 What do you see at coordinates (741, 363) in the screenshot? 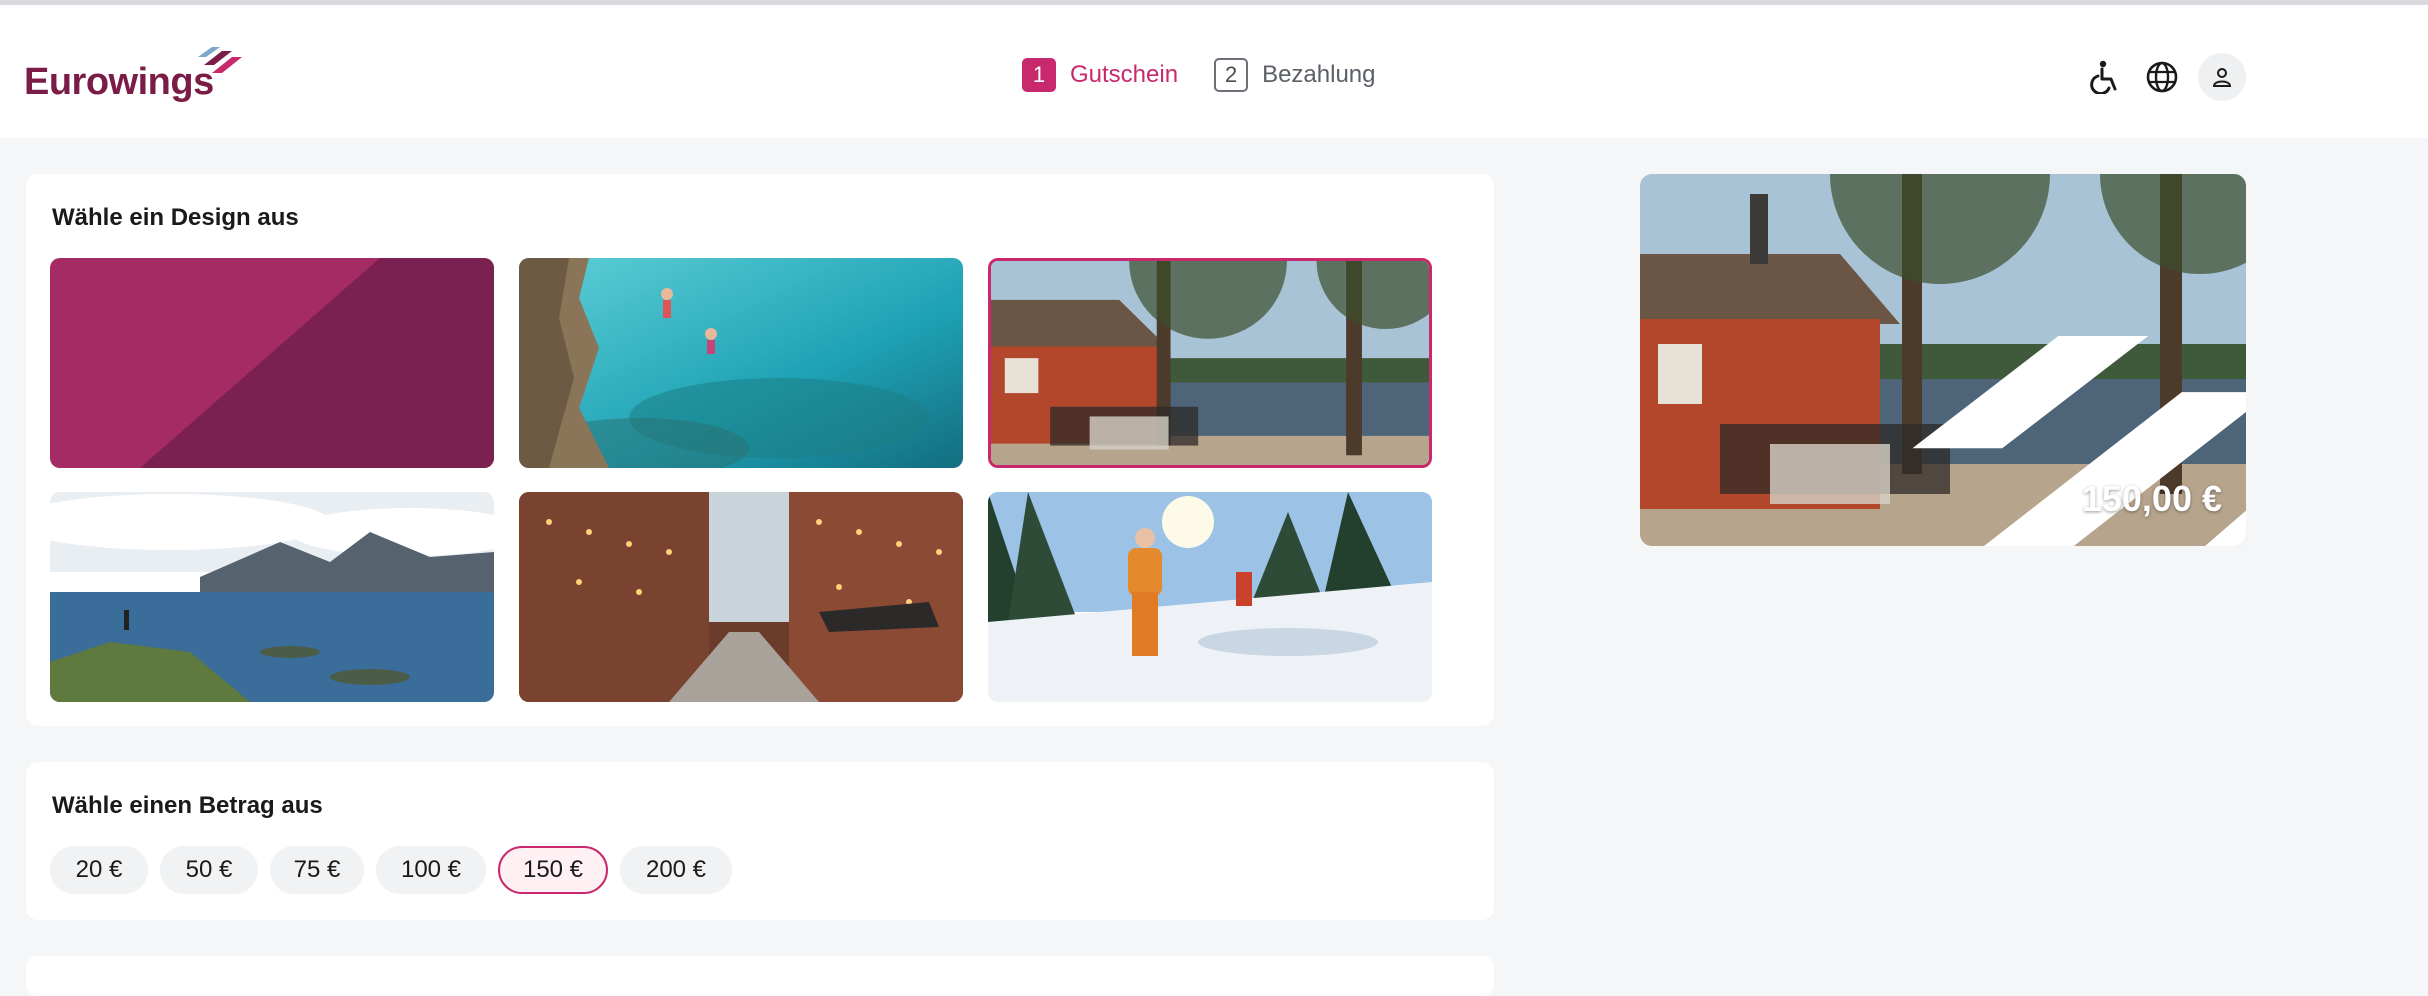
I see `design-tile-cliff-jump-sea` at bounding box center [741, 363].